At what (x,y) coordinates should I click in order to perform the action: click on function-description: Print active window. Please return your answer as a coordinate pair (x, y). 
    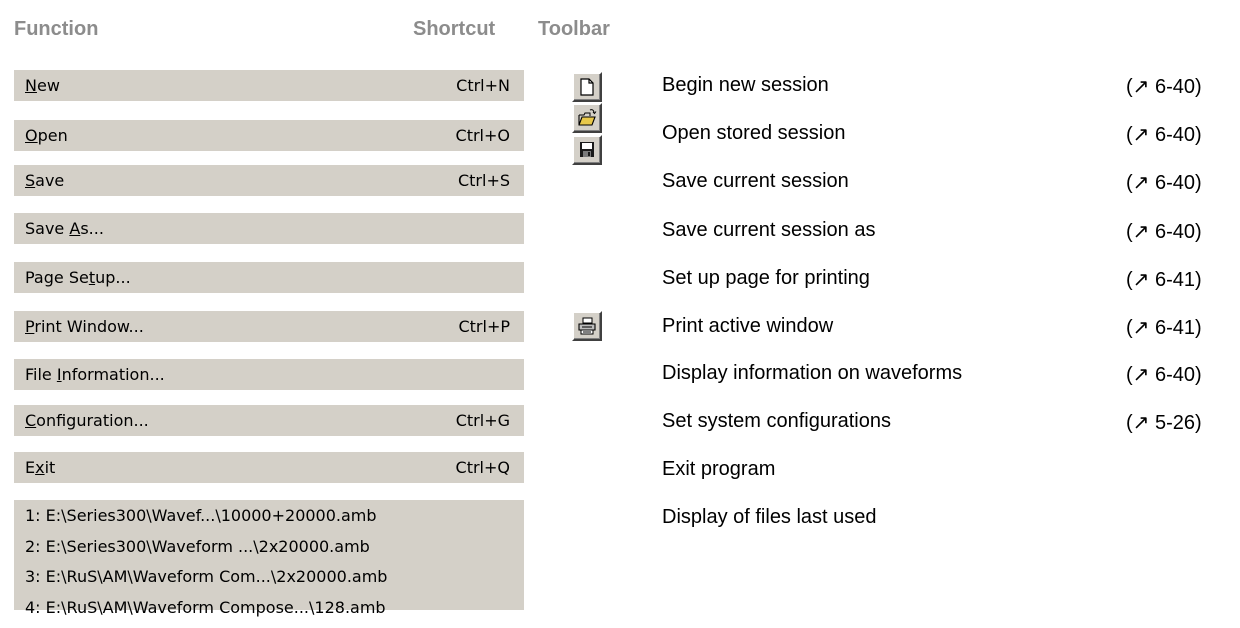
    Looking at the image, I should click on (747, 326).